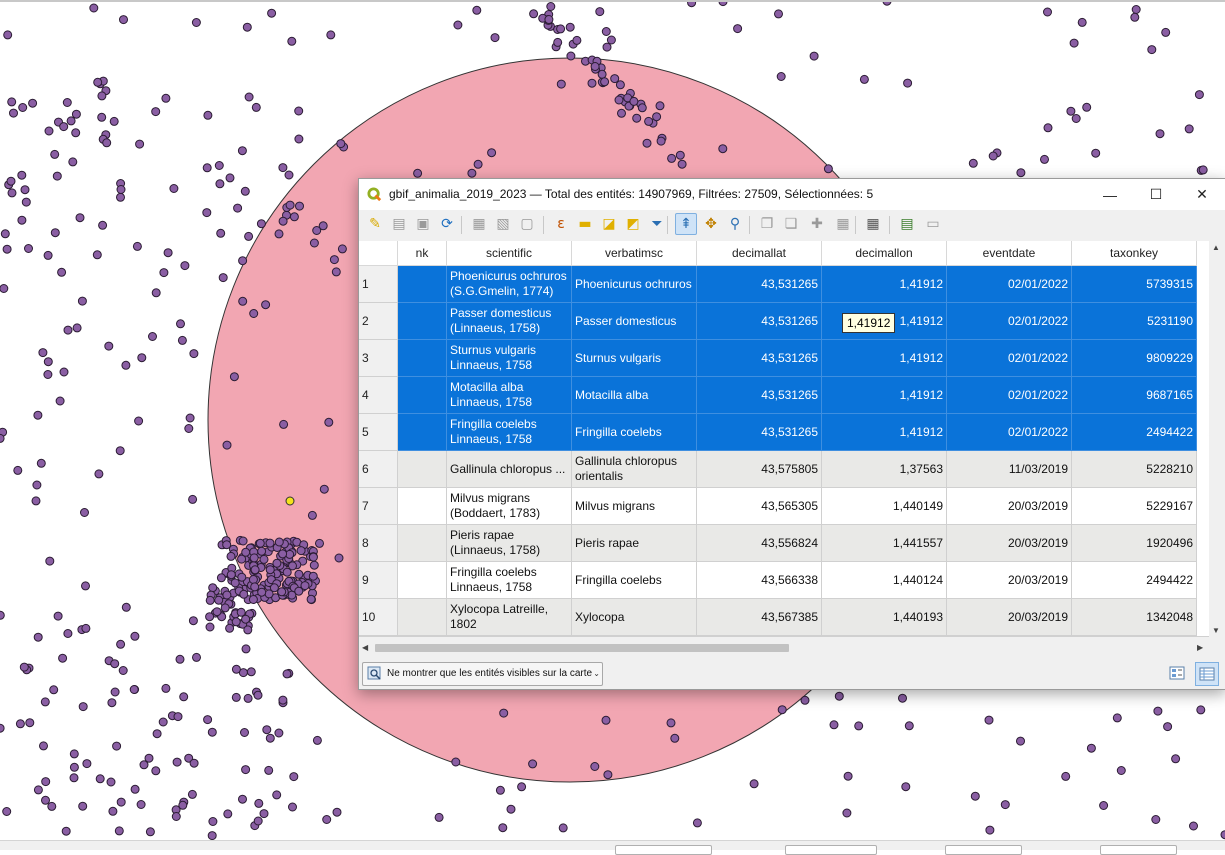 The height and width of the screenshot is (855, 1225). Describe the element at coordinates (479, 224) in the screenshot. I see `add-feature-button: ▦` at that location.